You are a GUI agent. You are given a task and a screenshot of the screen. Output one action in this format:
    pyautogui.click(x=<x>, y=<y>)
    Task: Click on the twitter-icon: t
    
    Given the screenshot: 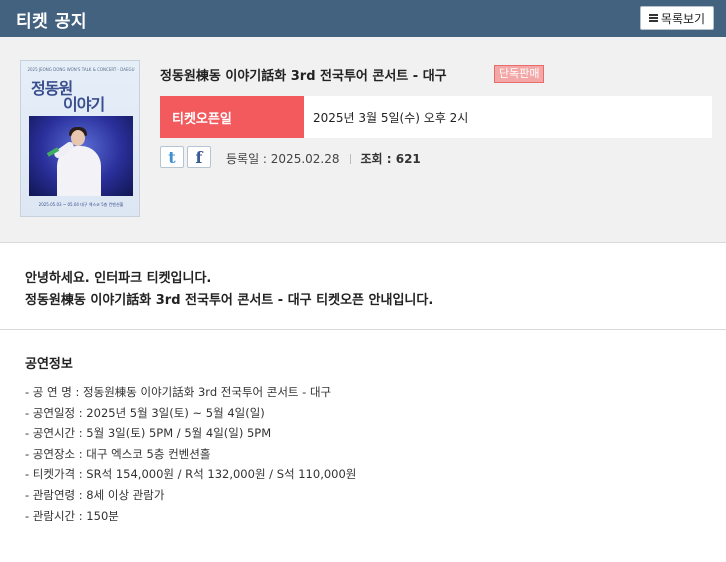 What is the action you would take?
    pyautogui.click(x=172, y=157)
    